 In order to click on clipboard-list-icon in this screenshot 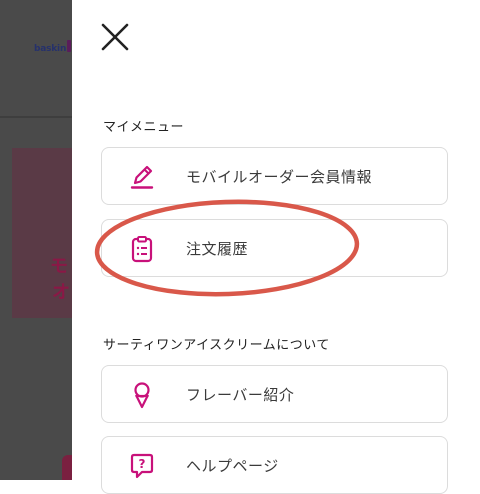, I will do `click(142, 249)`.